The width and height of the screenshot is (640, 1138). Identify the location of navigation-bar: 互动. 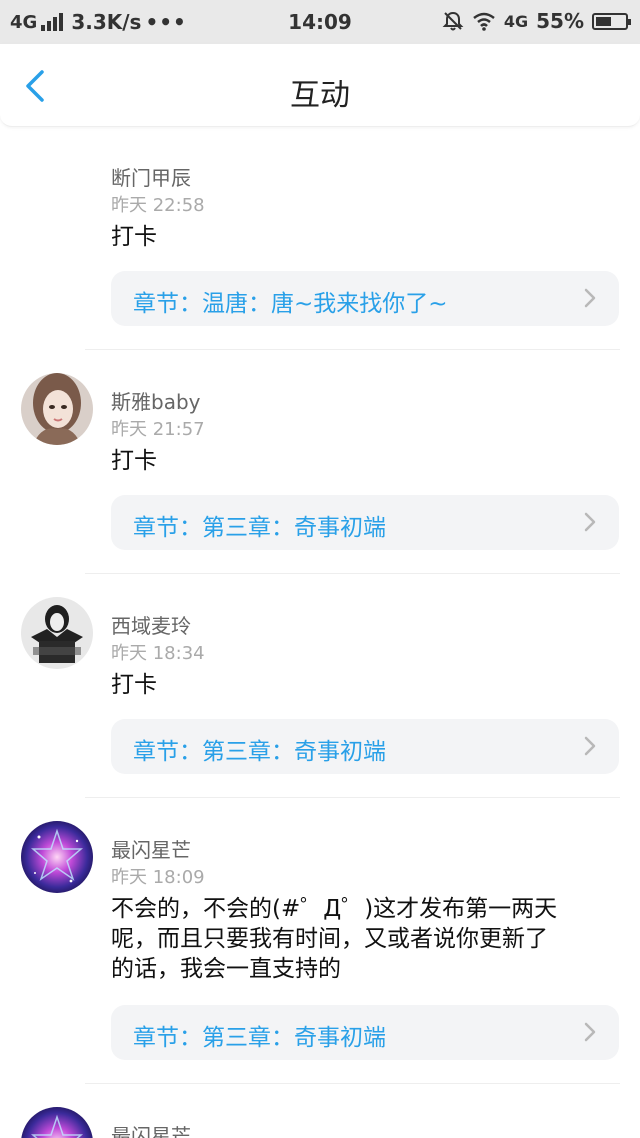
(320, 85).